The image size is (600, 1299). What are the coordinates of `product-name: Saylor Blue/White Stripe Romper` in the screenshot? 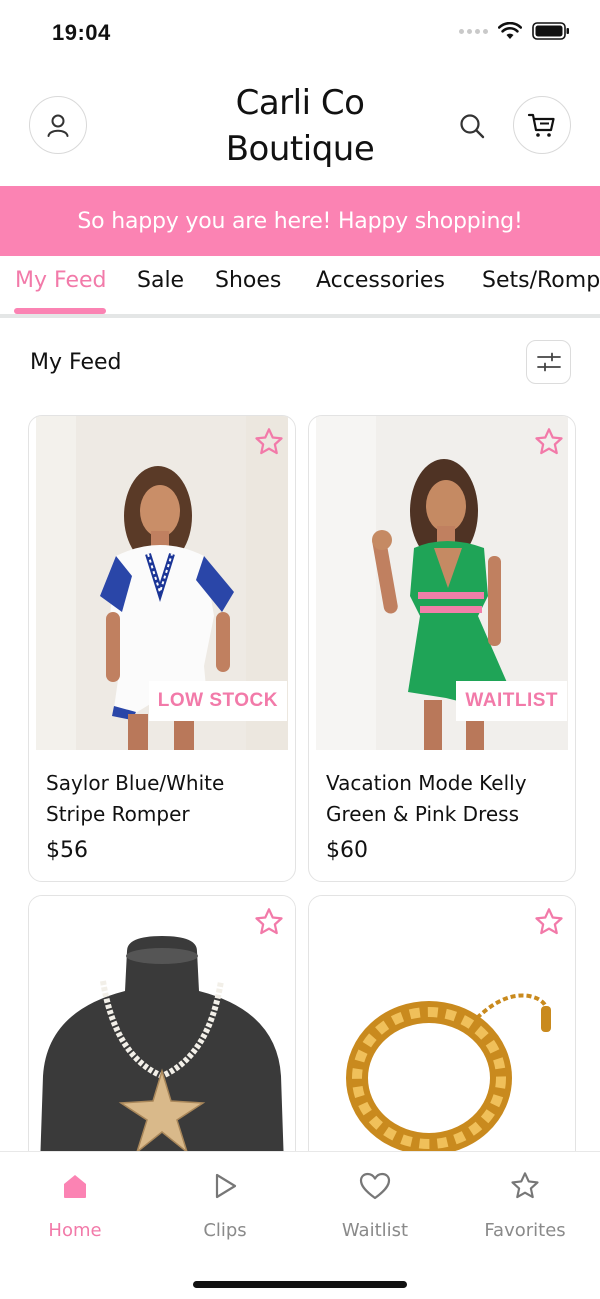 It's located at (166, 799).